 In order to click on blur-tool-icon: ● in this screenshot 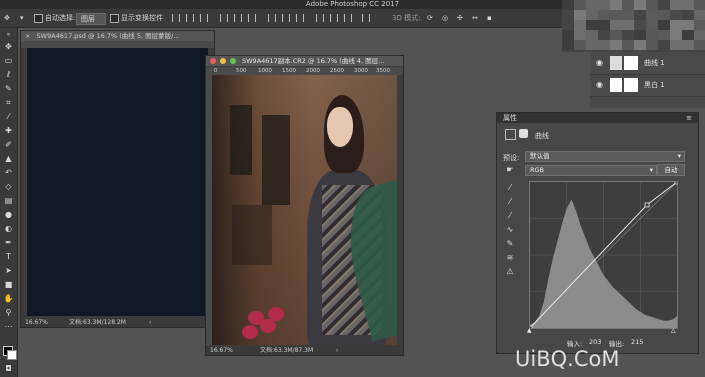, I will do `click(8, 215)`.